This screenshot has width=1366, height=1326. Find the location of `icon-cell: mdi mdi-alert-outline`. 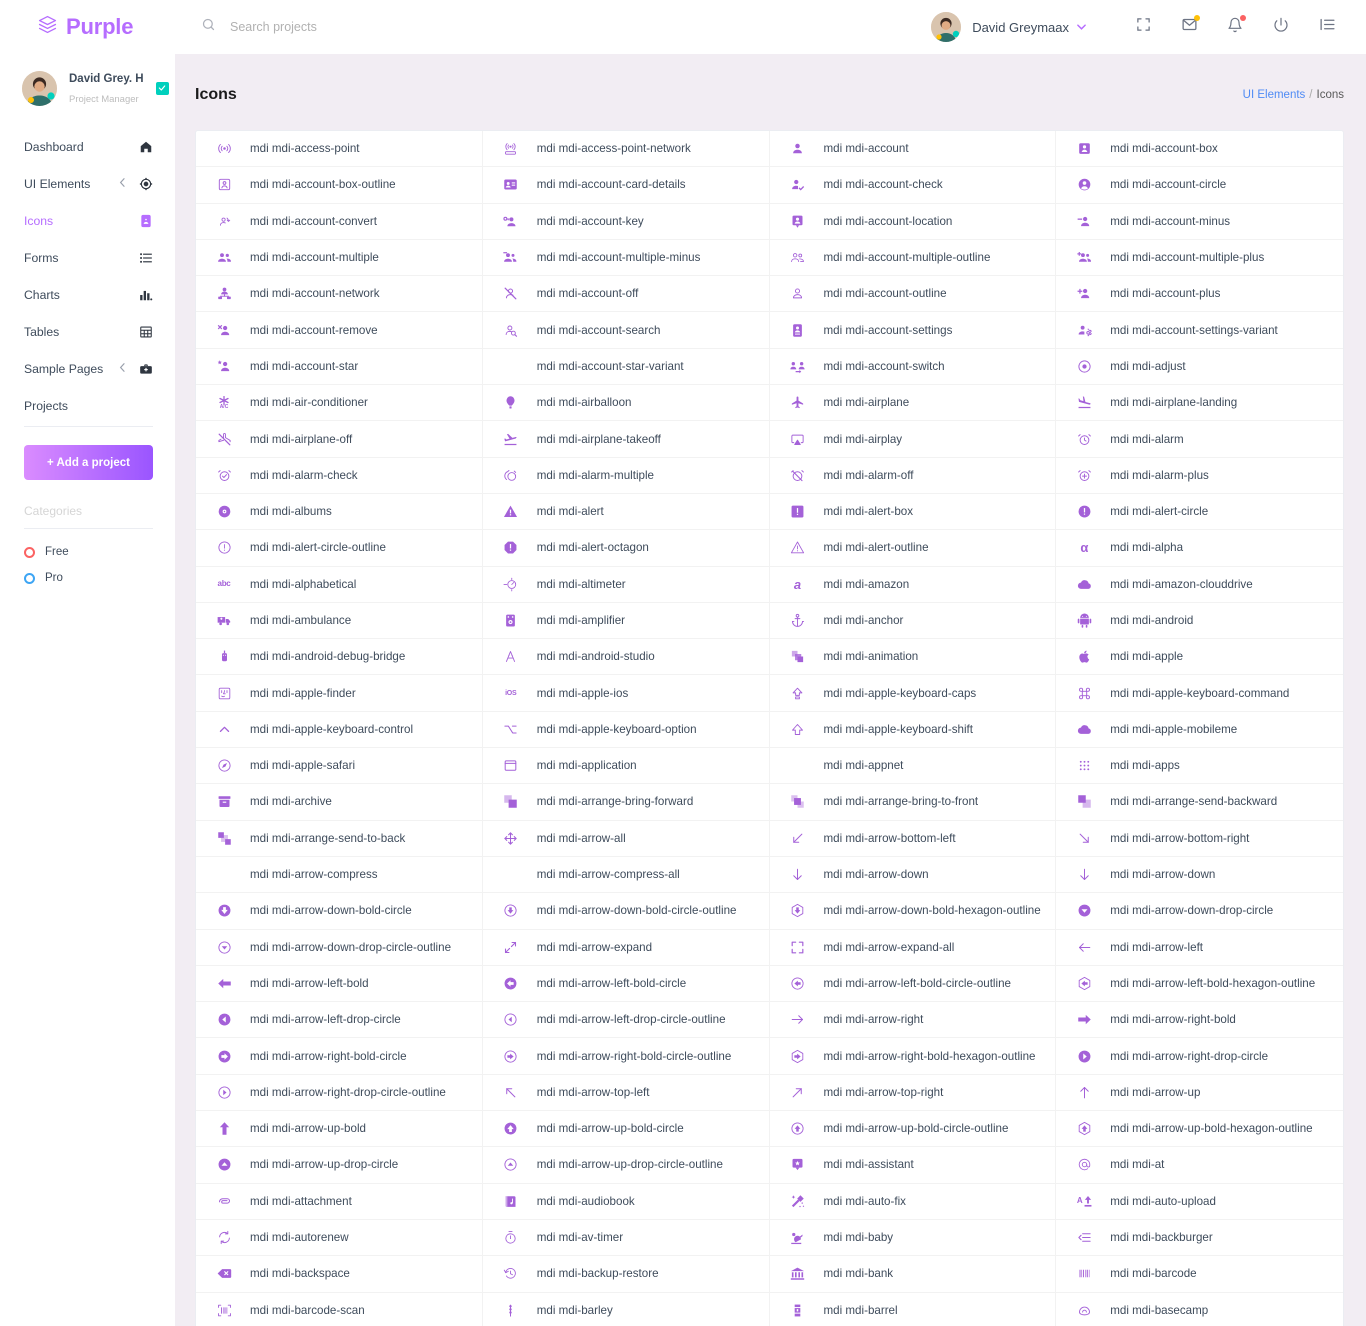

icon-cell: mdi mdi-alert-outline is located at coordinates (913, 548).